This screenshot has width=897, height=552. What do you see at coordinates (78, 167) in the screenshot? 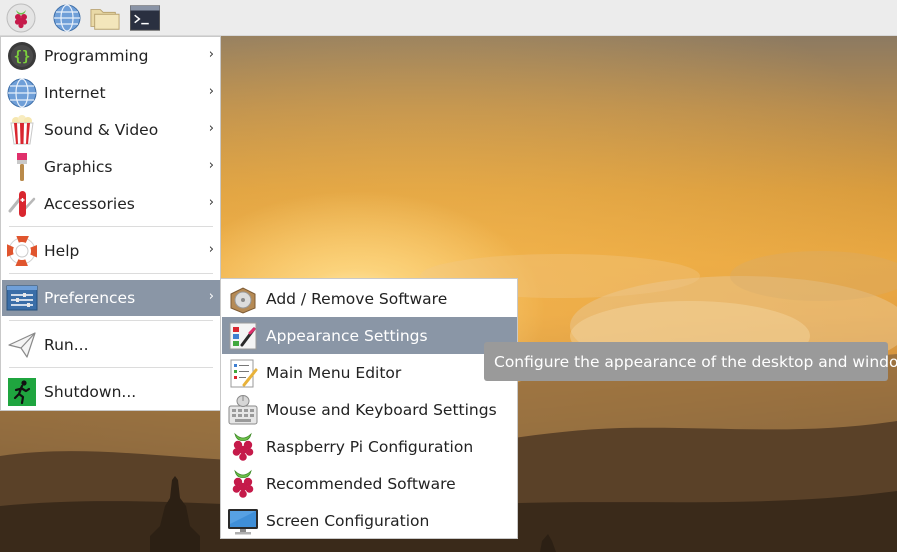
I see `menu-item-label: Graphics` at bounding box center [78, 167].